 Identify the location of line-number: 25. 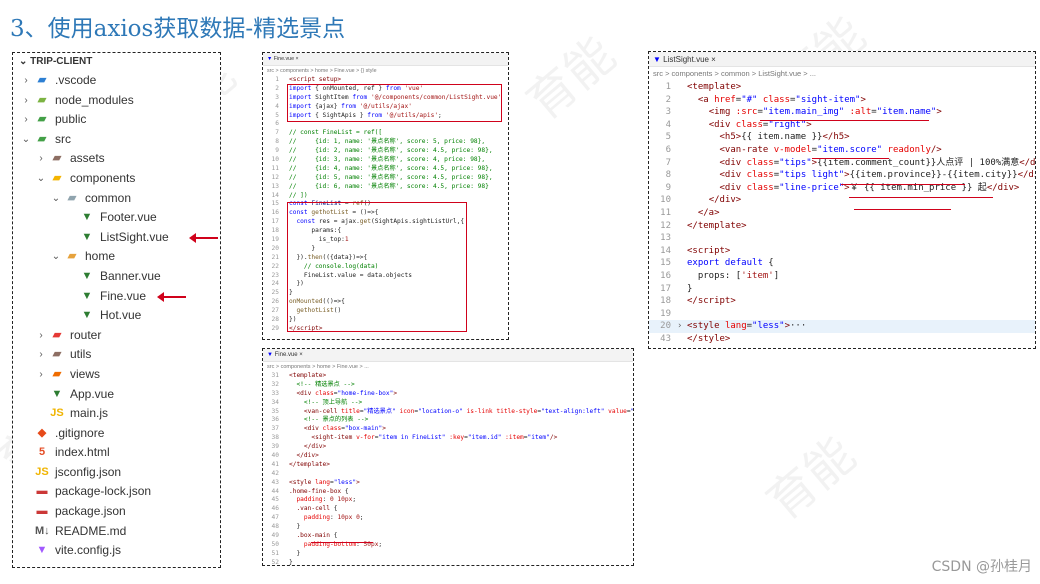
(275, 293).